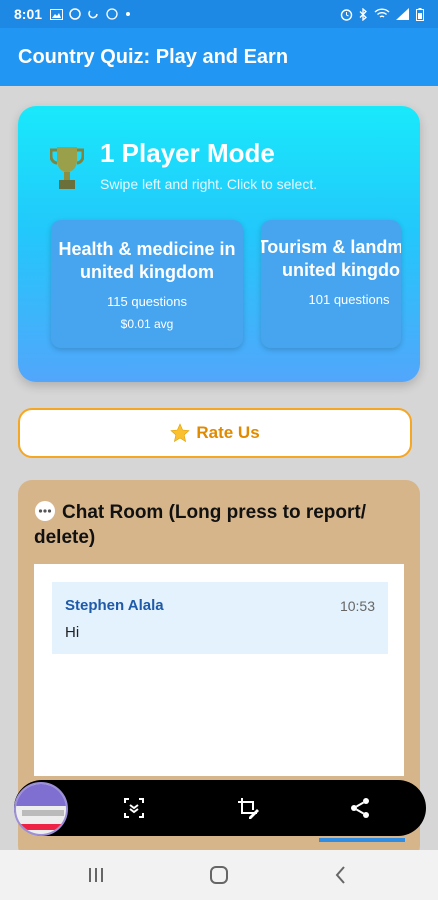  I want to click on share-icon, so click(360, 808).